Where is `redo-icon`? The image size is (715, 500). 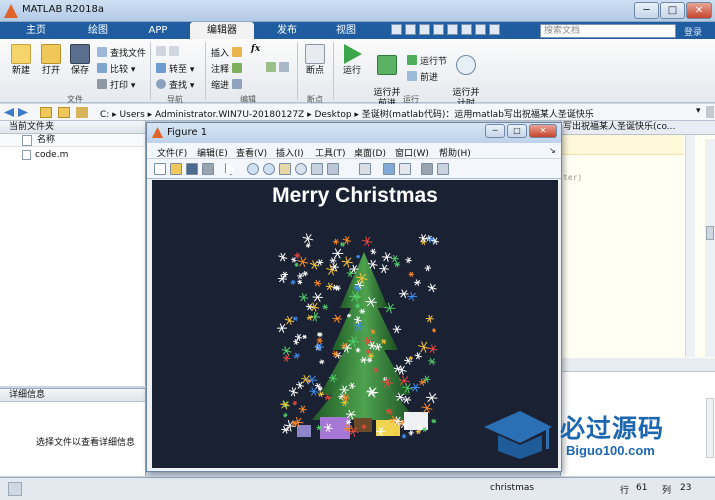
redo-icon is located at coordinates (466, 29).